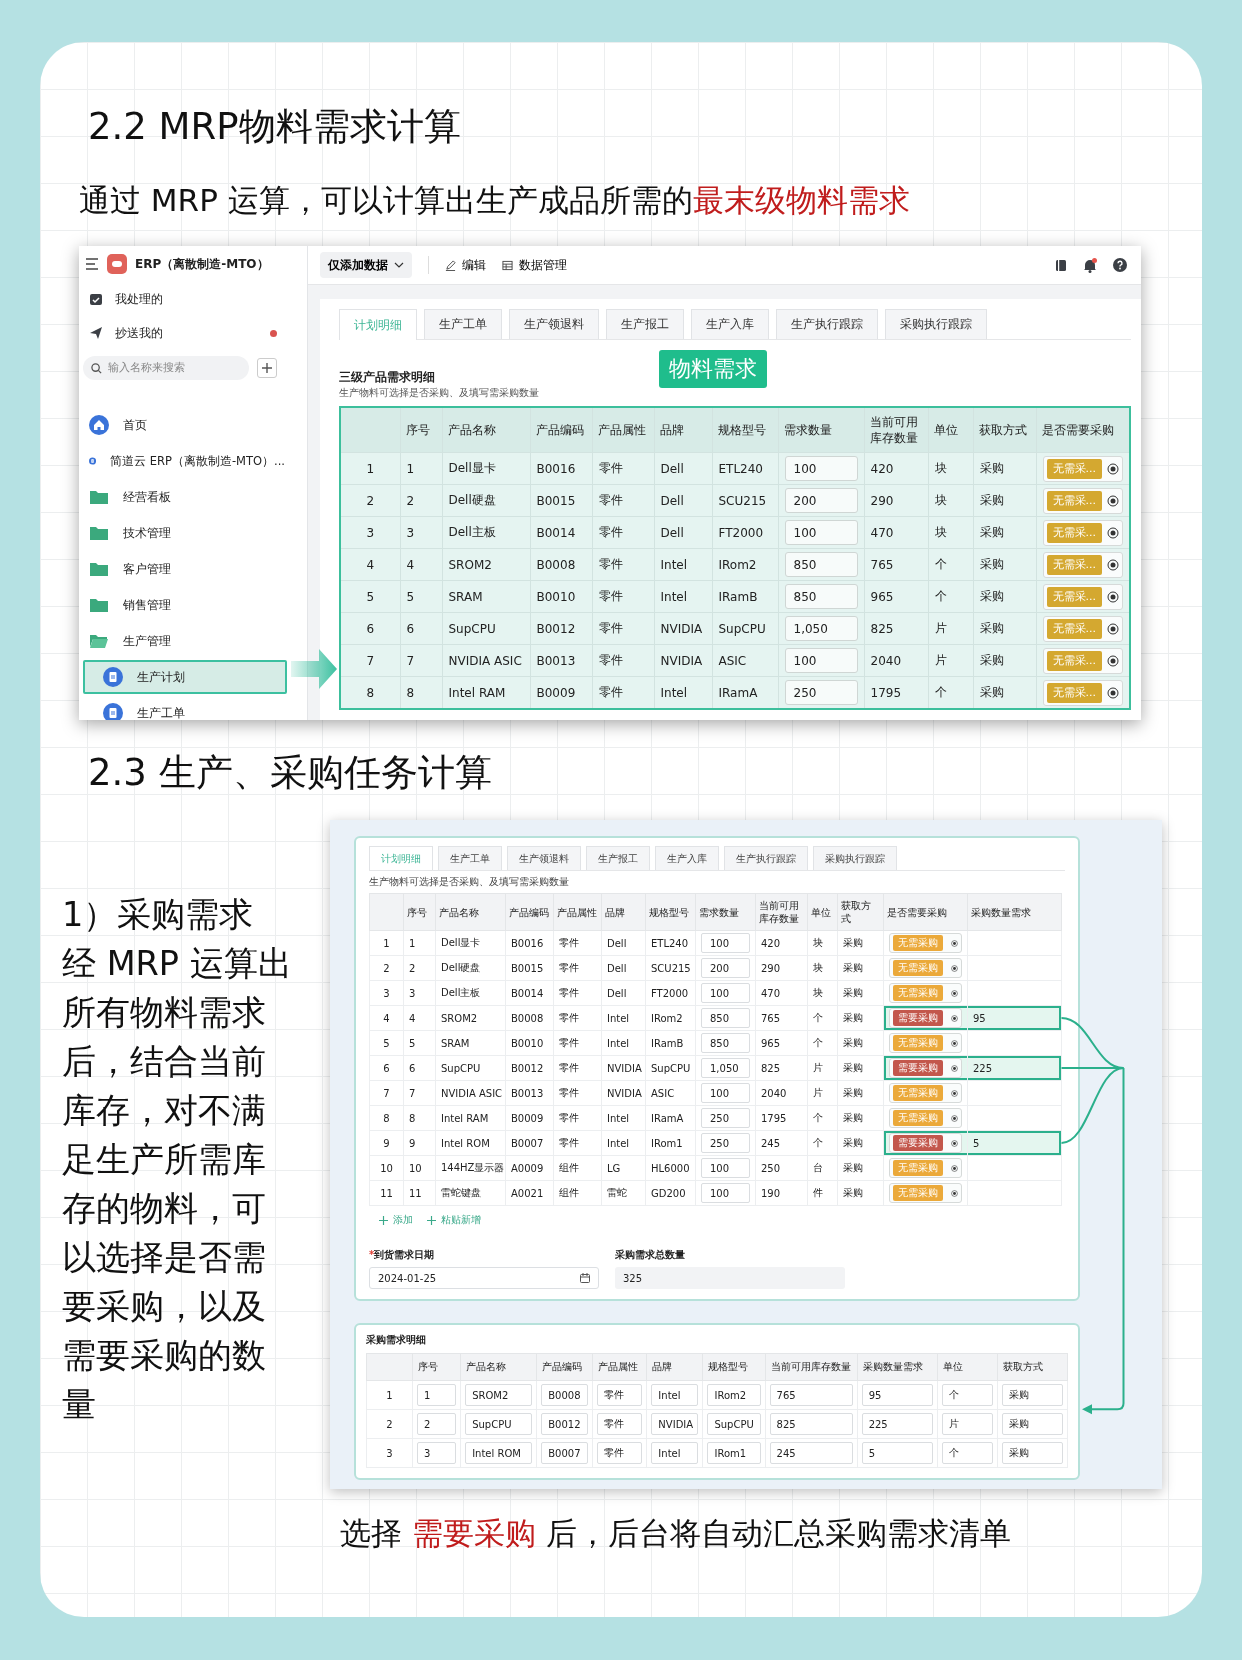 The height and width of the screenshot is (1660, 1242). Describe the element at coordinates (565, 1453) in the screenshot. I see `input-field: B0007` at that location.